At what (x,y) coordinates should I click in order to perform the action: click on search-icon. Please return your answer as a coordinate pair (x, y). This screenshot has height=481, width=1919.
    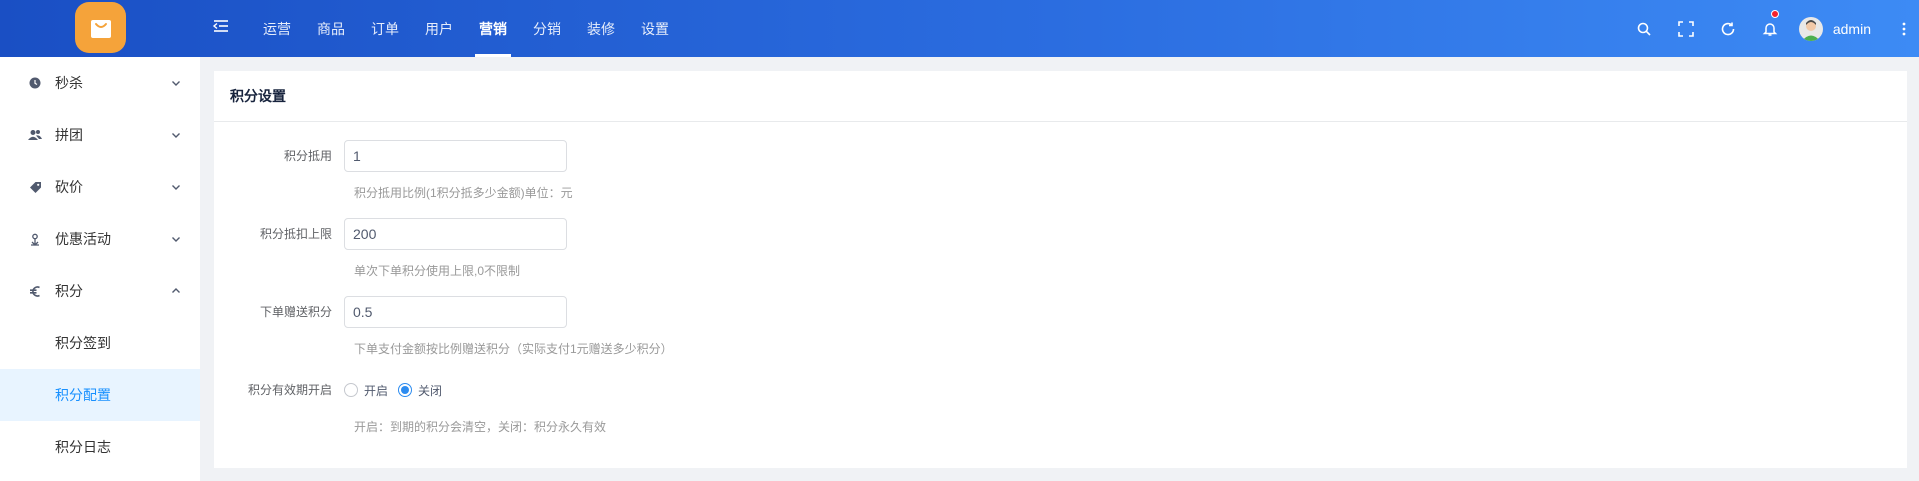
    Looking at the image, I should click on (1644, 28).